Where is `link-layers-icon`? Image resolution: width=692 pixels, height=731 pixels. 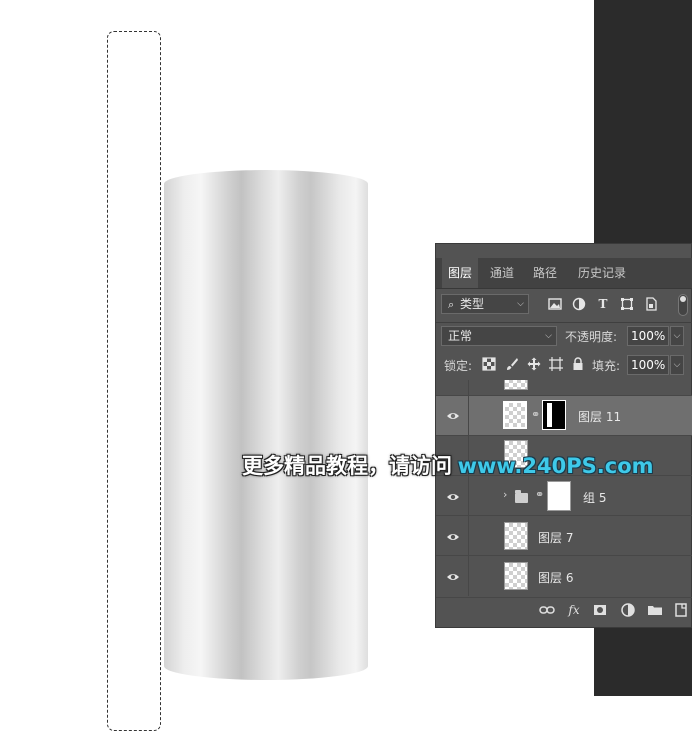 link-layers-icon is located at coordinates (547, 610).